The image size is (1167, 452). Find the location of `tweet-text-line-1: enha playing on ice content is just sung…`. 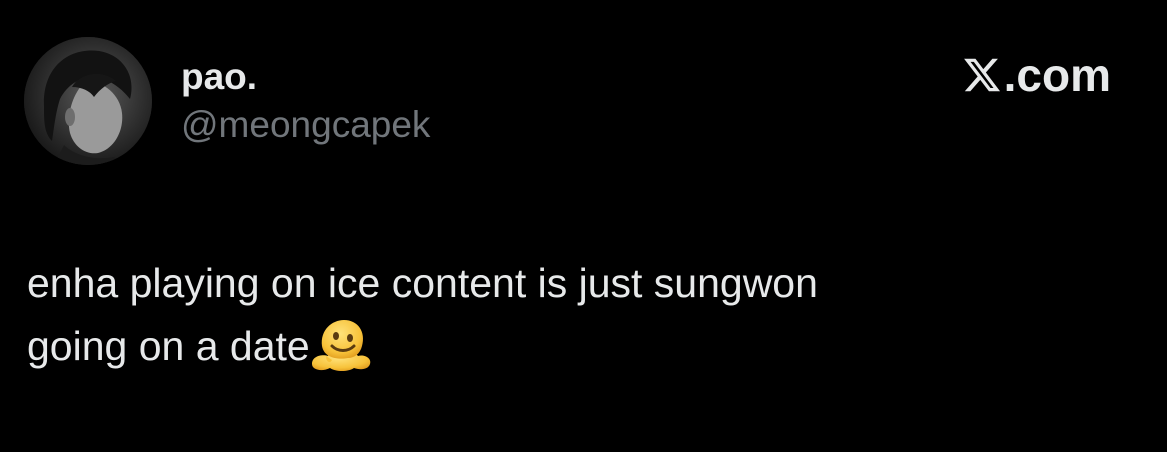

tweet-text-line-1: enha playing on ice content is just sung… is located at coordinates (422, 283).